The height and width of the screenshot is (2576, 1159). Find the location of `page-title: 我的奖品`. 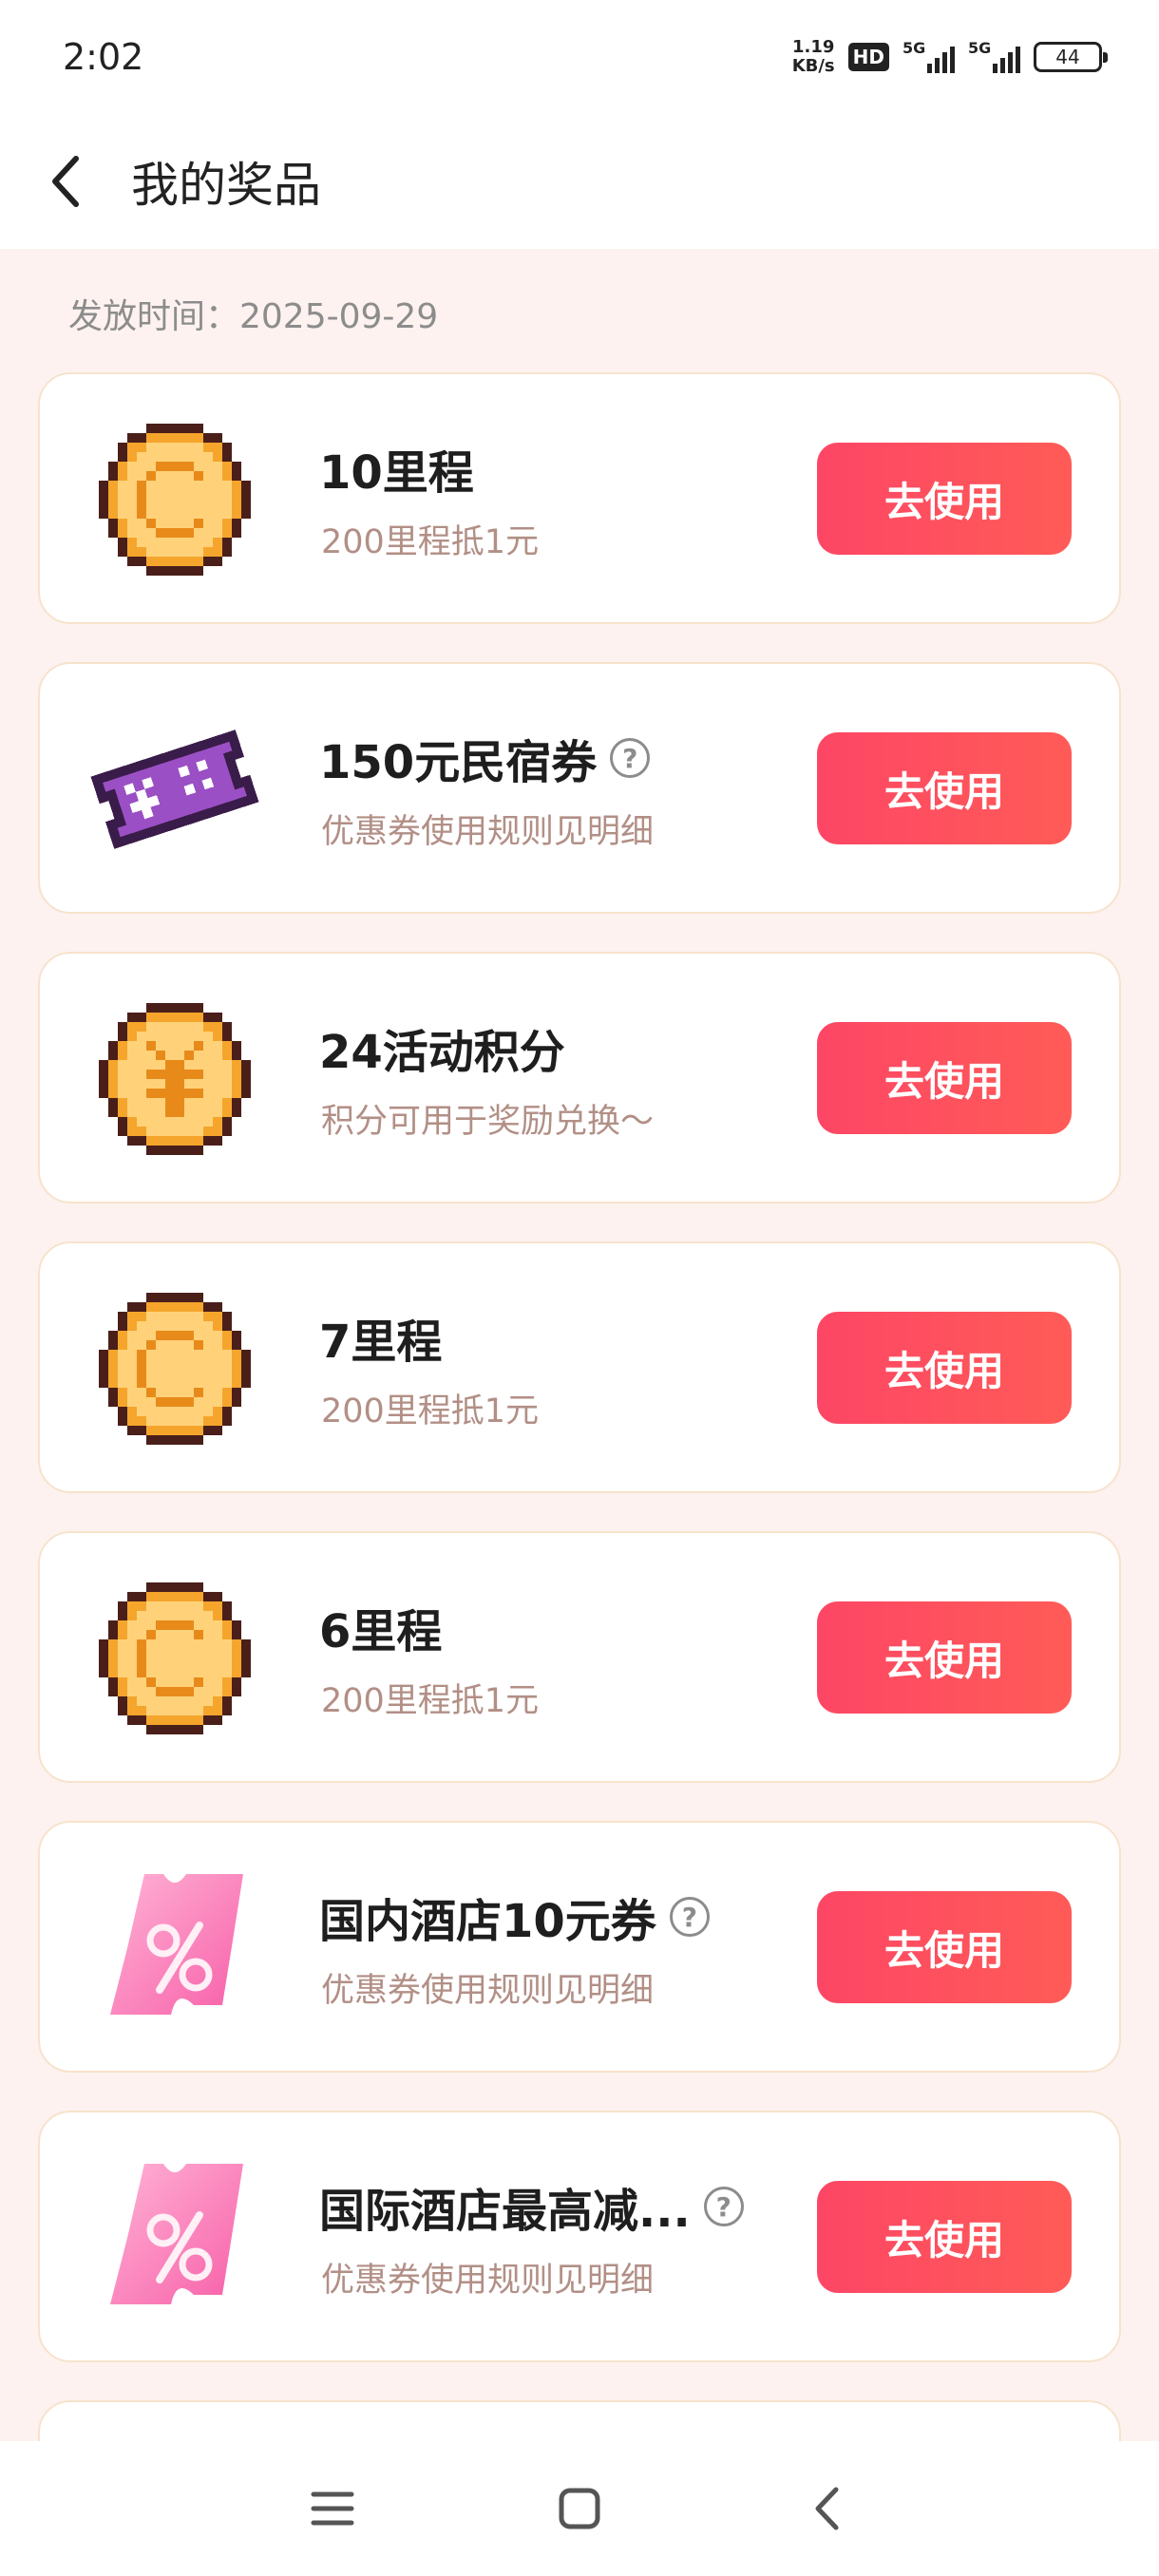

page-title: 我的奖品 is located at coordinates (226, 185).